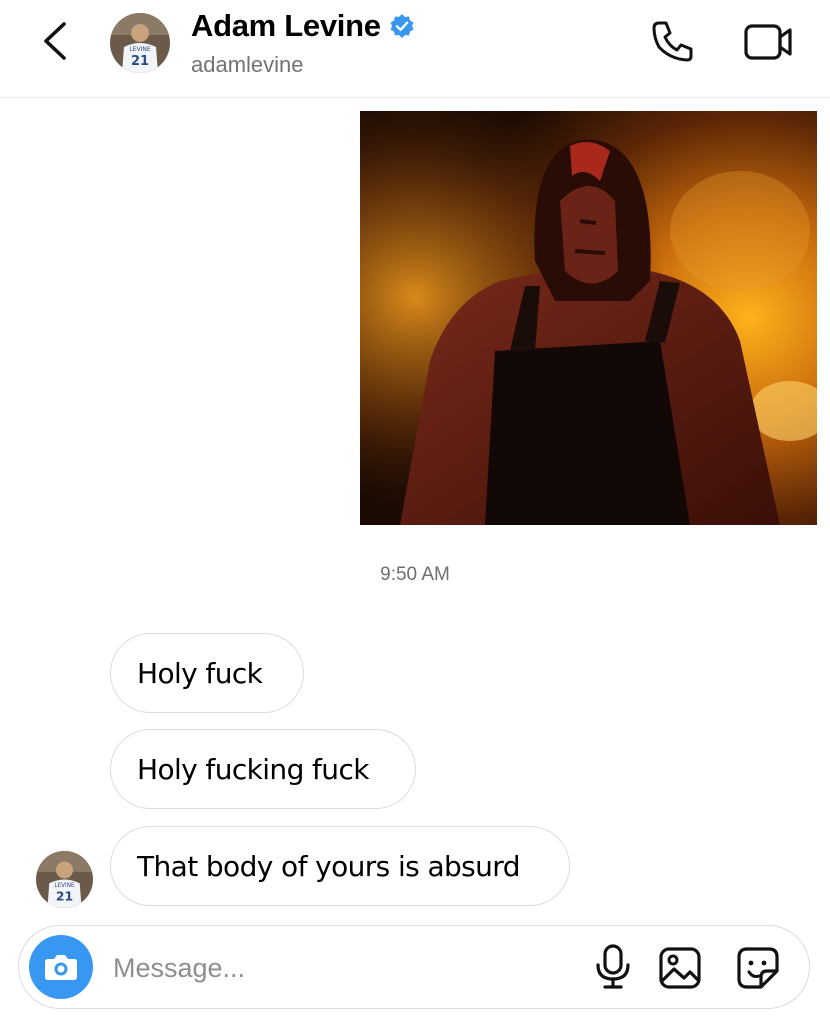  I want to click on message-bubble: Holy fuck, so click(207, 673).